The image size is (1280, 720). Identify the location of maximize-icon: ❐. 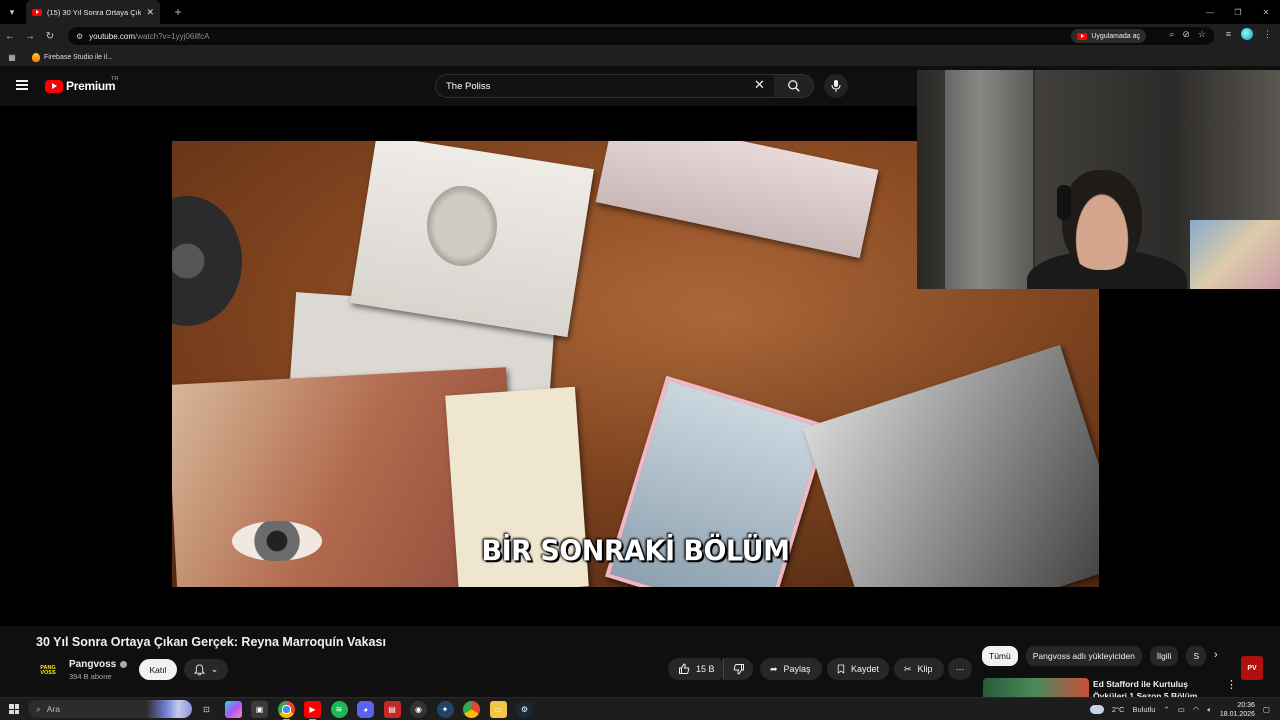
(1238, 12).